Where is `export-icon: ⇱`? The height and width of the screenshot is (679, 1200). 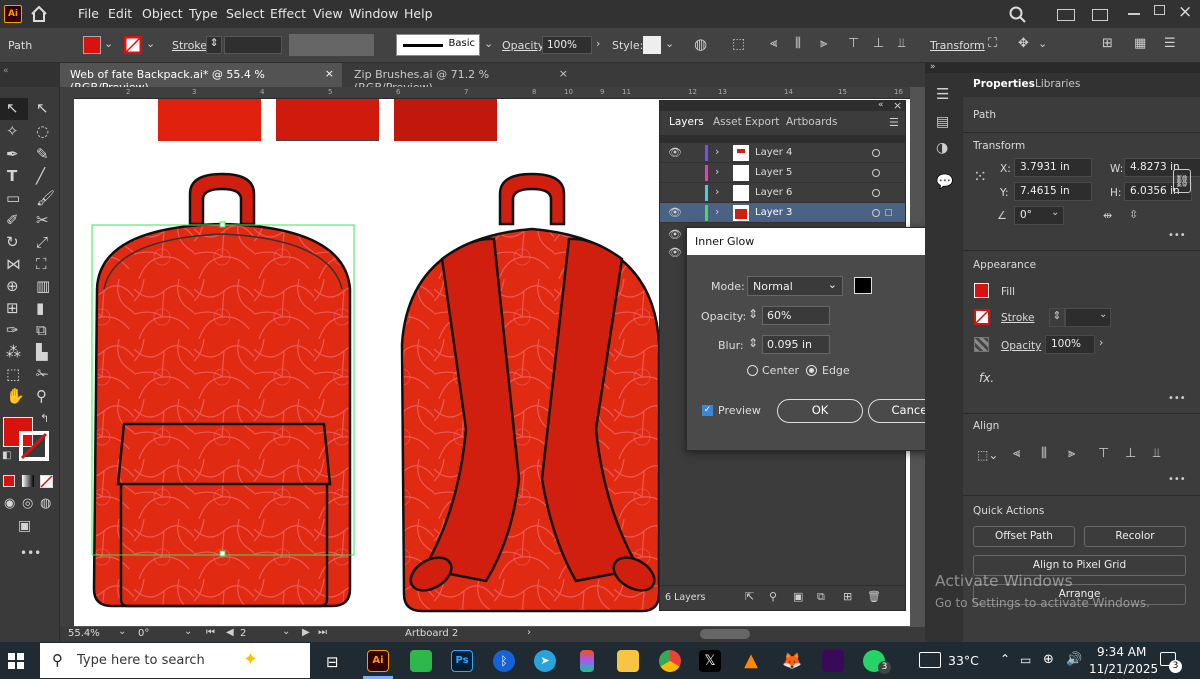
export-icon: ⇱ is located at coordinates (749, 596).